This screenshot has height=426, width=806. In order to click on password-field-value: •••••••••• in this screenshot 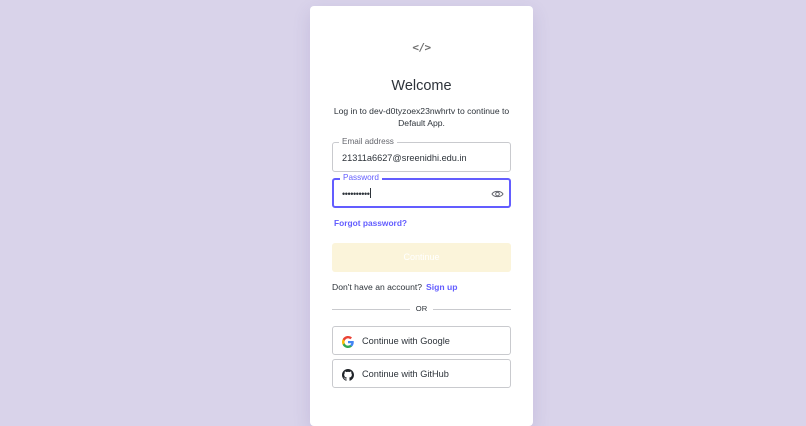, I will do `click(357, 193)`.